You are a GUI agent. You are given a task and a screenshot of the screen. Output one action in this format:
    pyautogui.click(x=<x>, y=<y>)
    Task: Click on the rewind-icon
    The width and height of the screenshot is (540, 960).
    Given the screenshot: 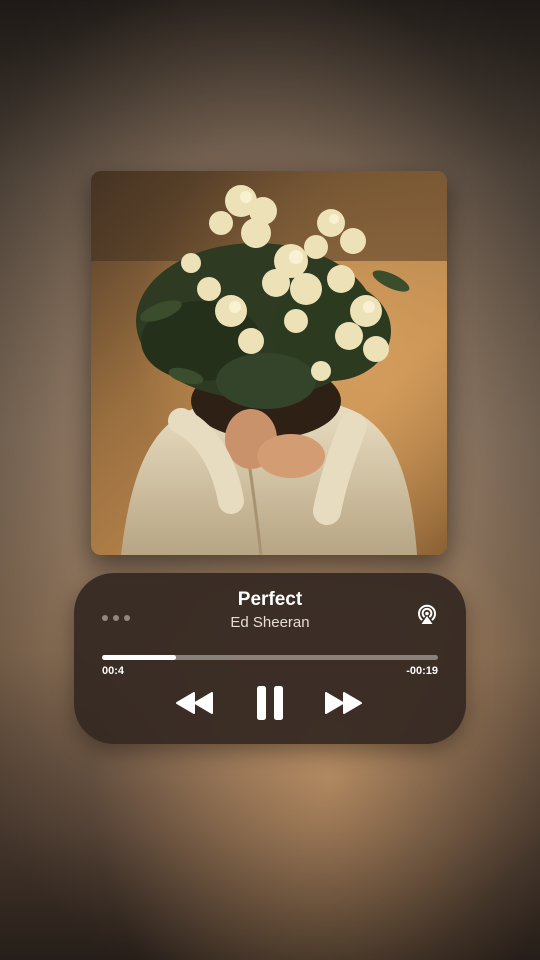 What is the action you would take?
    pyautogui.click(x=194, y=703)
    